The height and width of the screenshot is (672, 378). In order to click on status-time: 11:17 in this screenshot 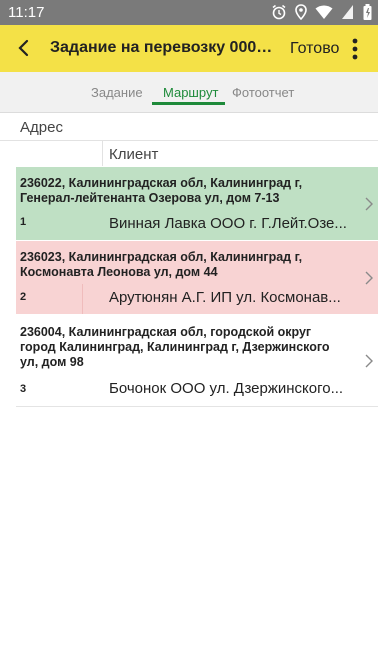, I will do `click(26, 12)`.